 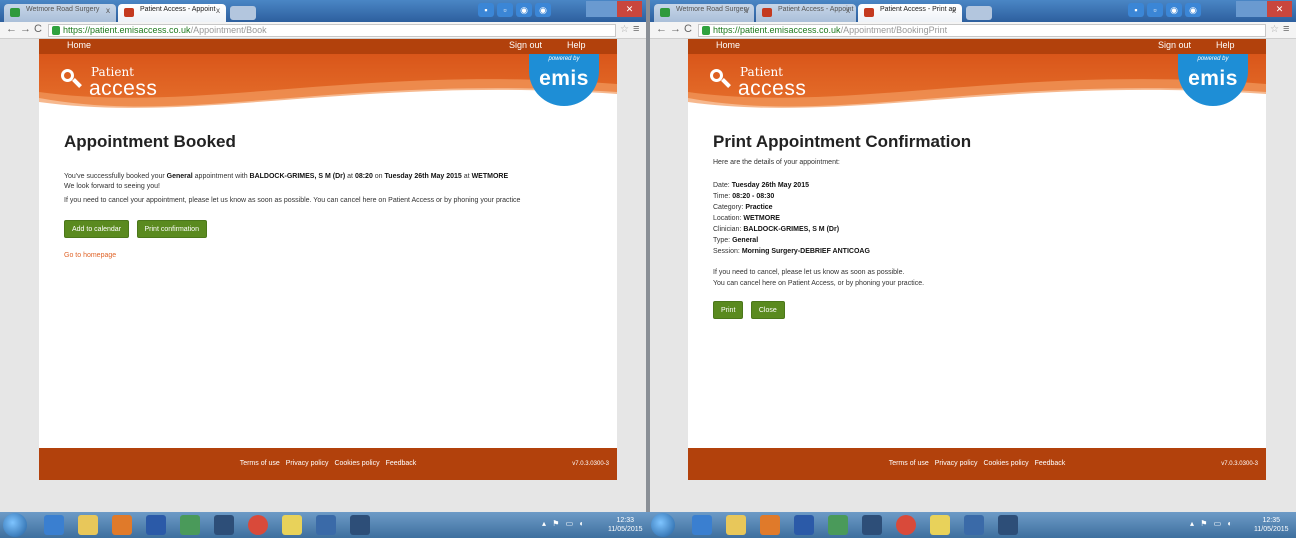 What do you see at coordinates (328, 86) in the screenshot?
I see `header-banner: Patient access powered by emis` at bounding box center [328, 86].